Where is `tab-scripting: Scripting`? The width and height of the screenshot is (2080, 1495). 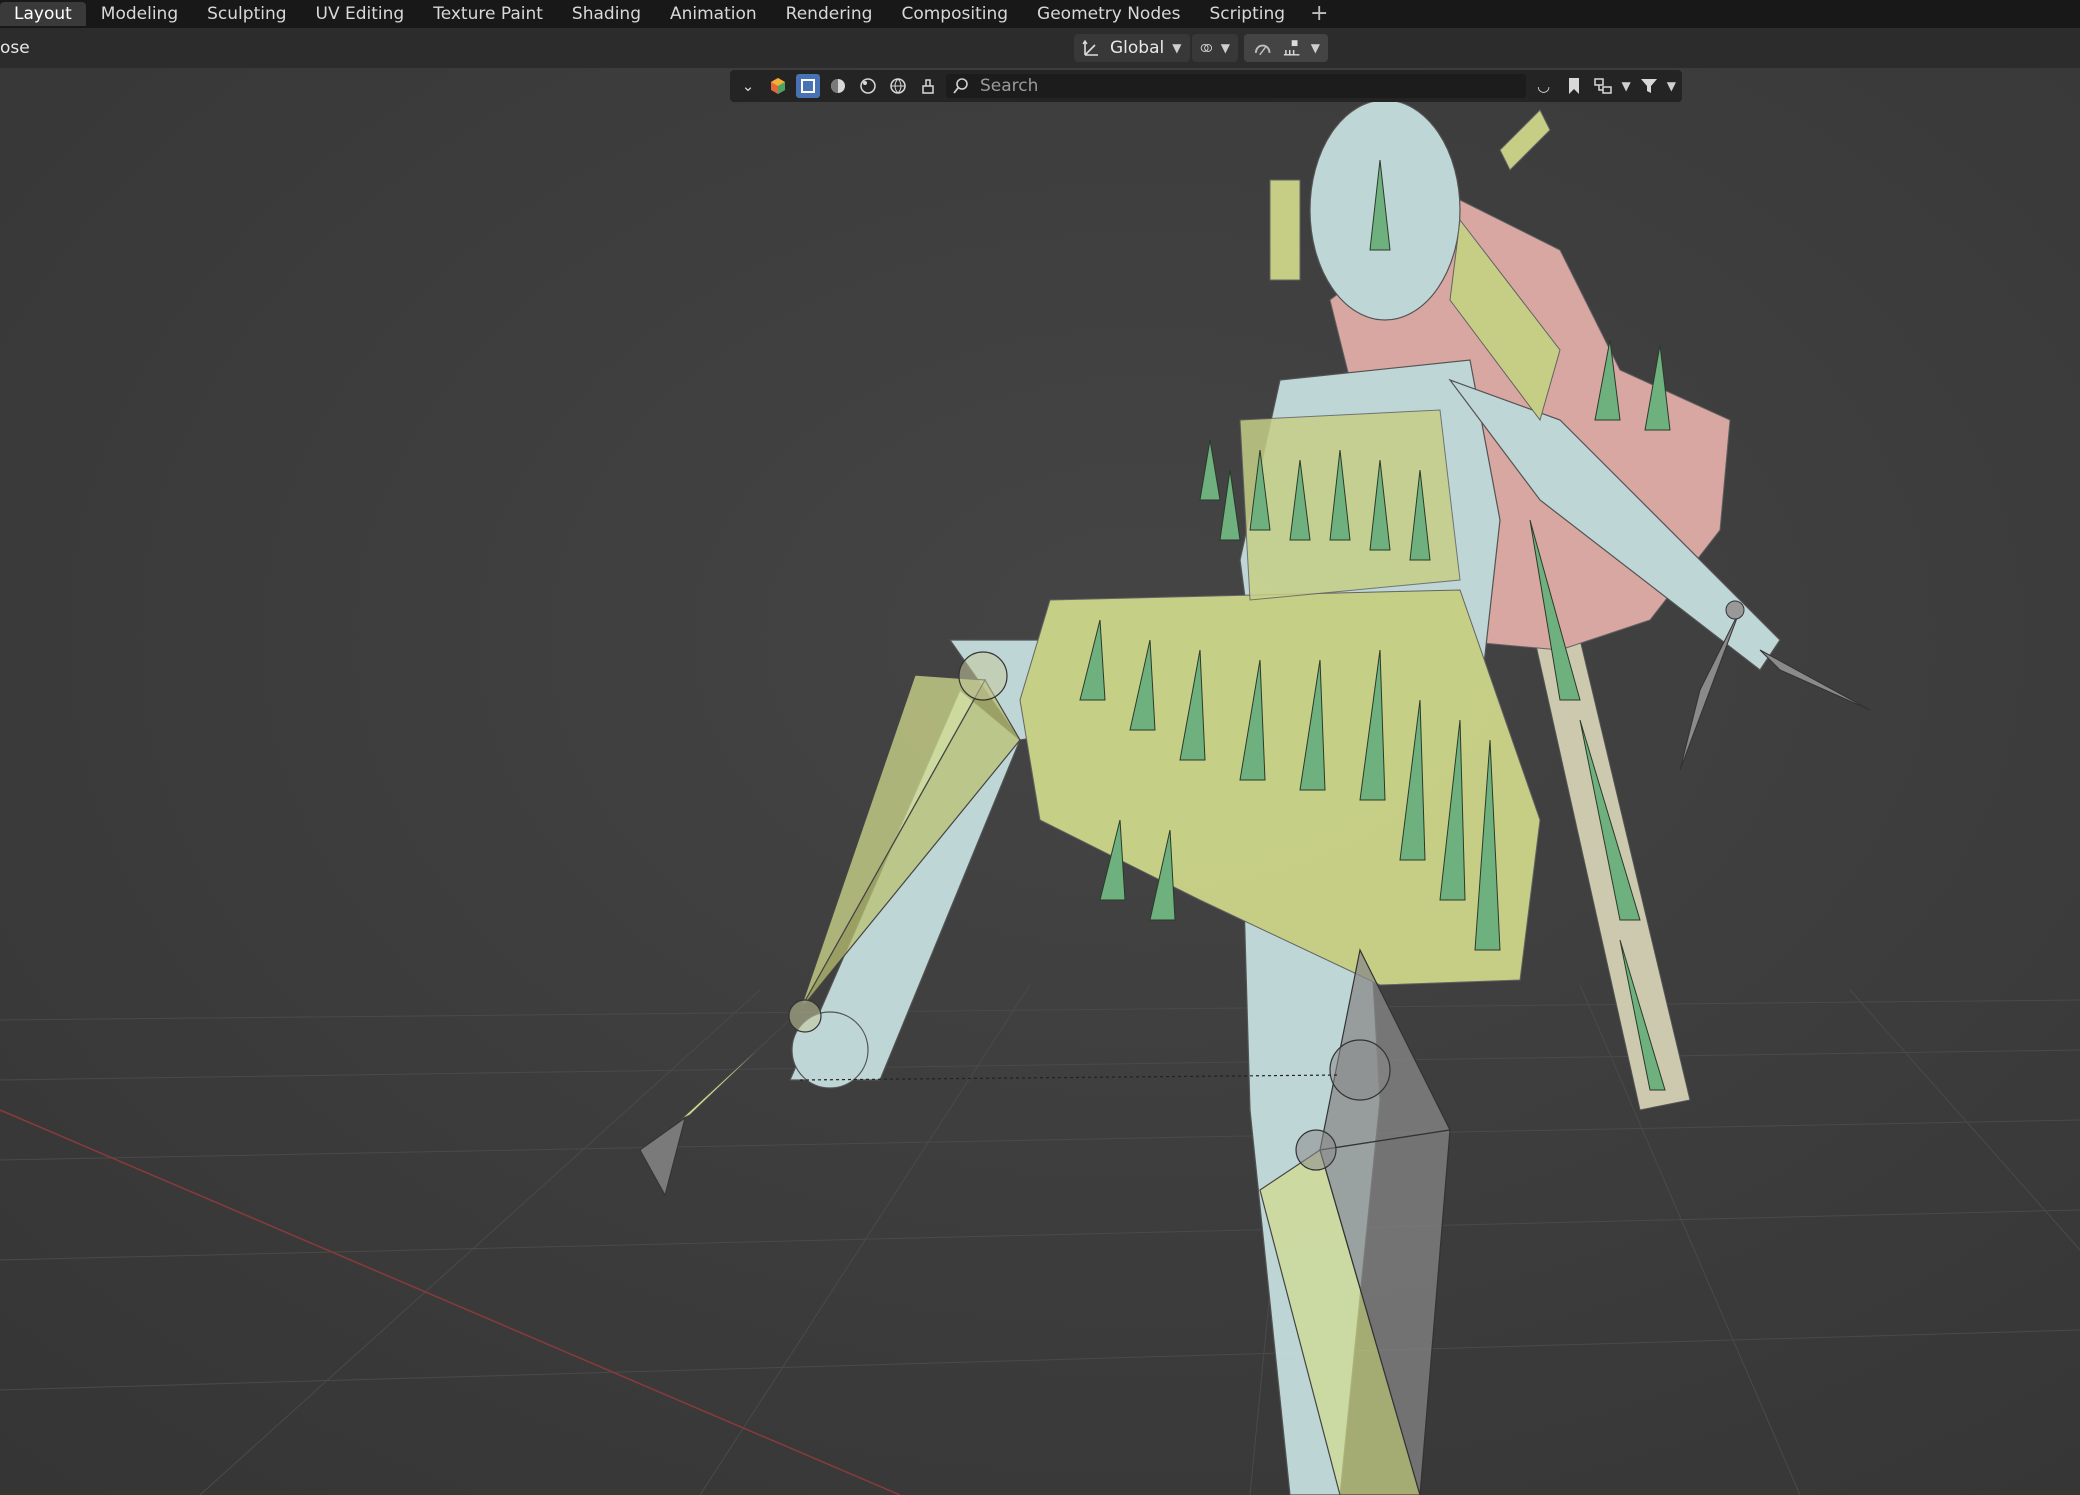
tab-scripting: Scripting is located at coordinates (1247, 14).